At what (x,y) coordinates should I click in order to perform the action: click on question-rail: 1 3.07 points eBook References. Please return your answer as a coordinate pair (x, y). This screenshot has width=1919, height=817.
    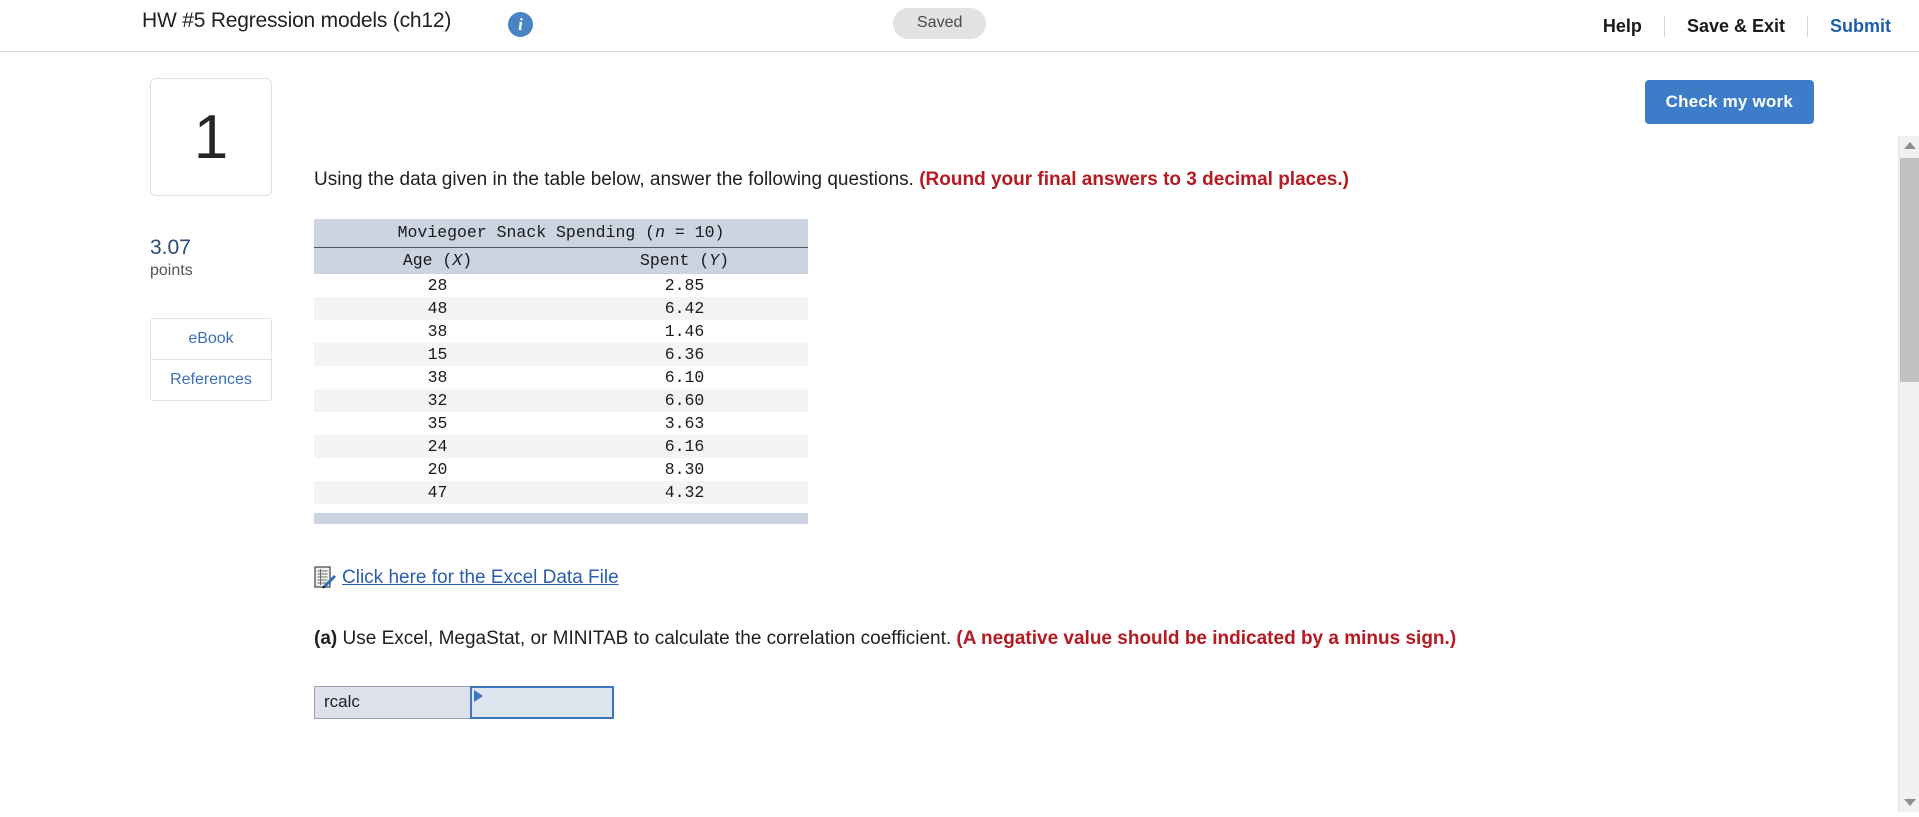
    Looking at the image, I should click on (211, 239).